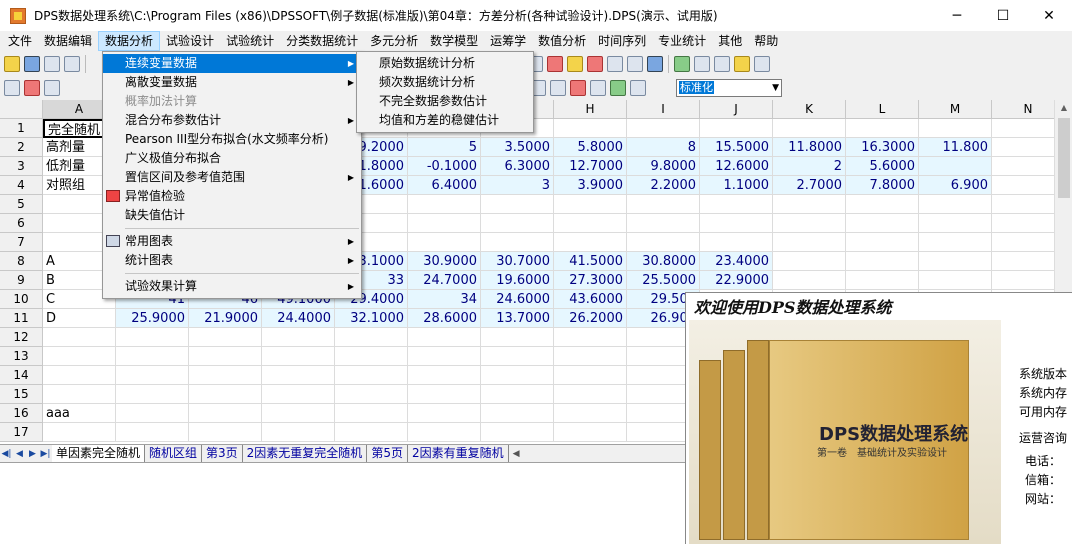 The image size is (1072, 544). I want to click on sheet-tab: 第5页, so click(387, 453).